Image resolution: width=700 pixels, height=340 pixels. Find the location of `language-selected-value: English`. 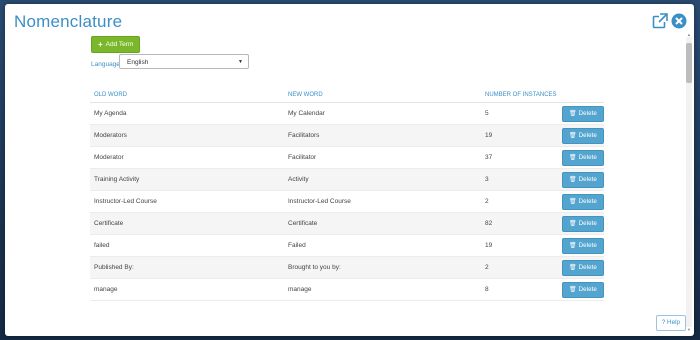

language-selected-value: English is located at coordinates (138, 62).